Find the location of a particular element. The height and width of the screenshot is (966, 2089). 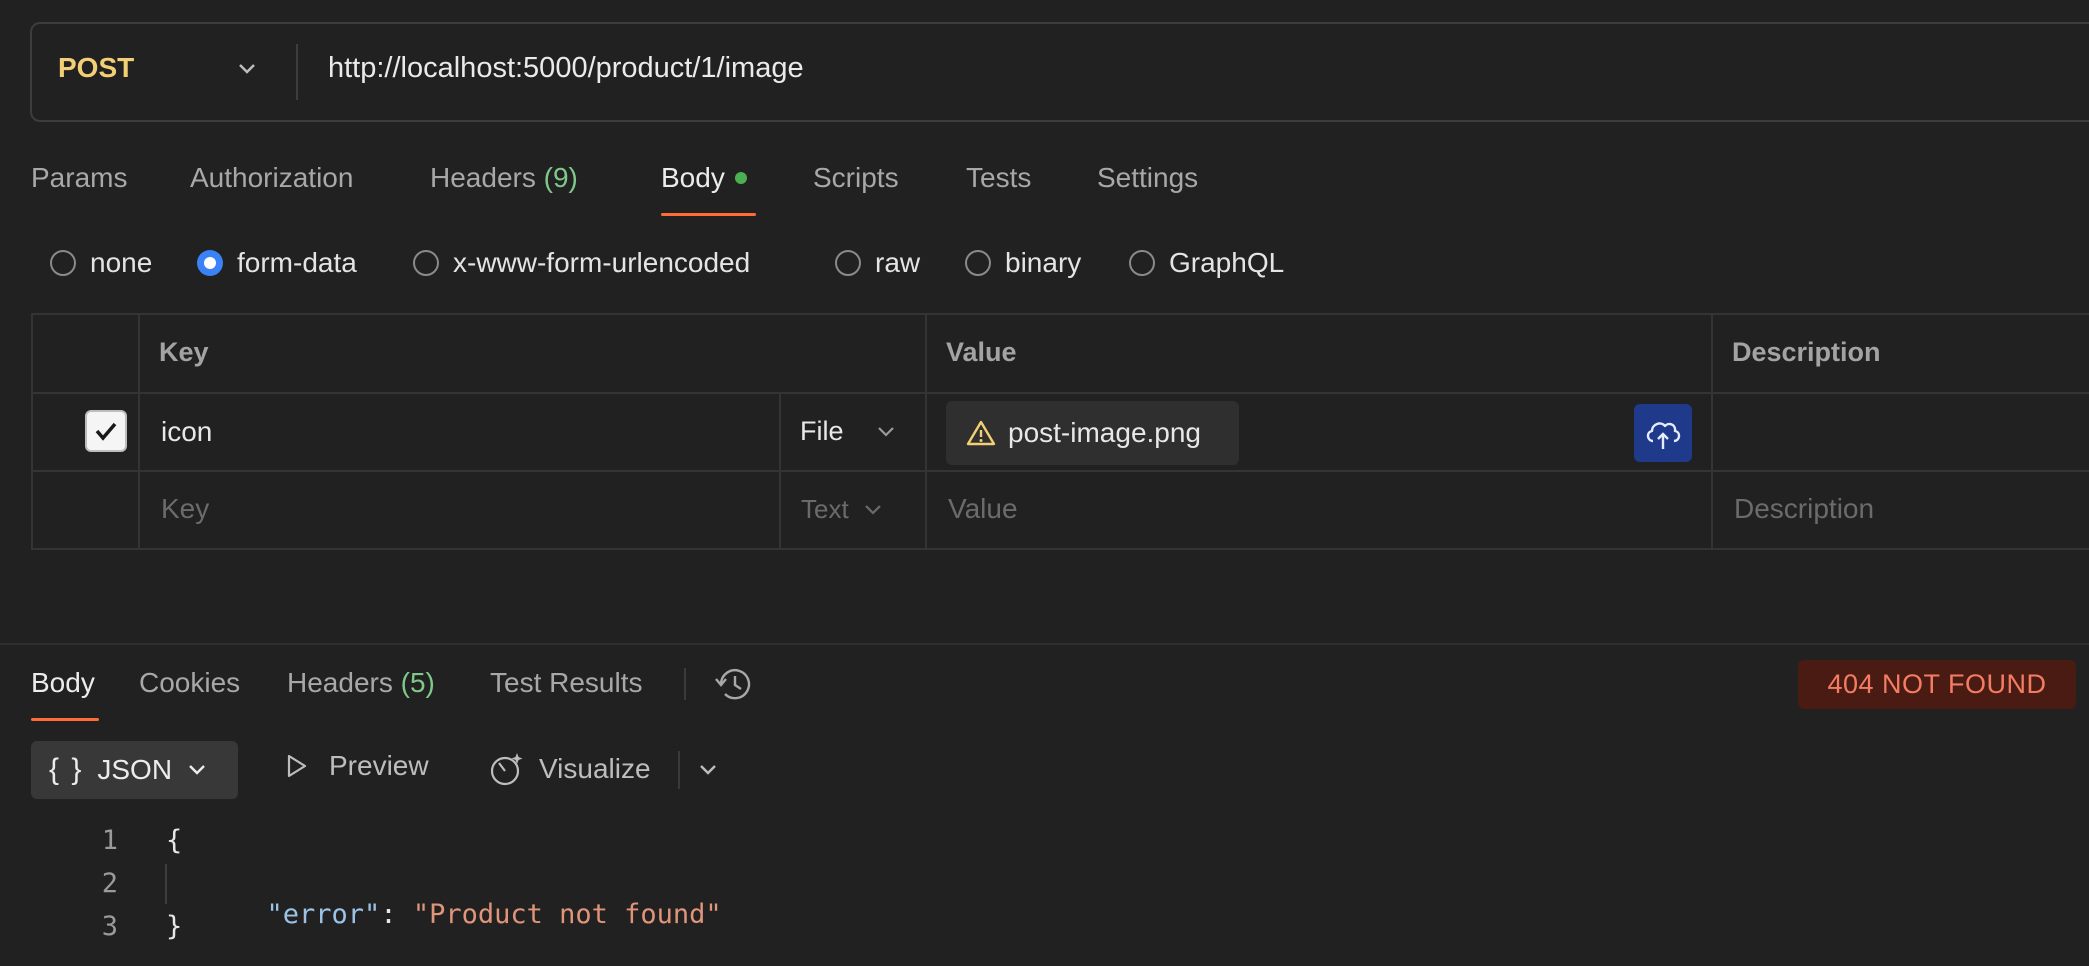

code-open-brace: { is located at coordinates (174, 840).